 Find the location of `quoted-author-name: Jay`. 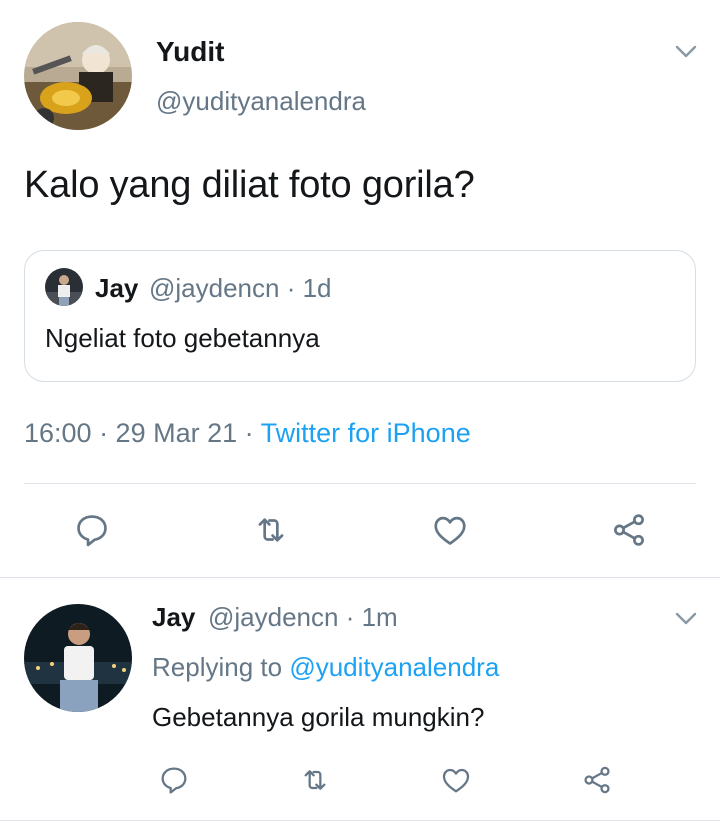

quoted-author-name: Jay is located at coordinates (117, 288).